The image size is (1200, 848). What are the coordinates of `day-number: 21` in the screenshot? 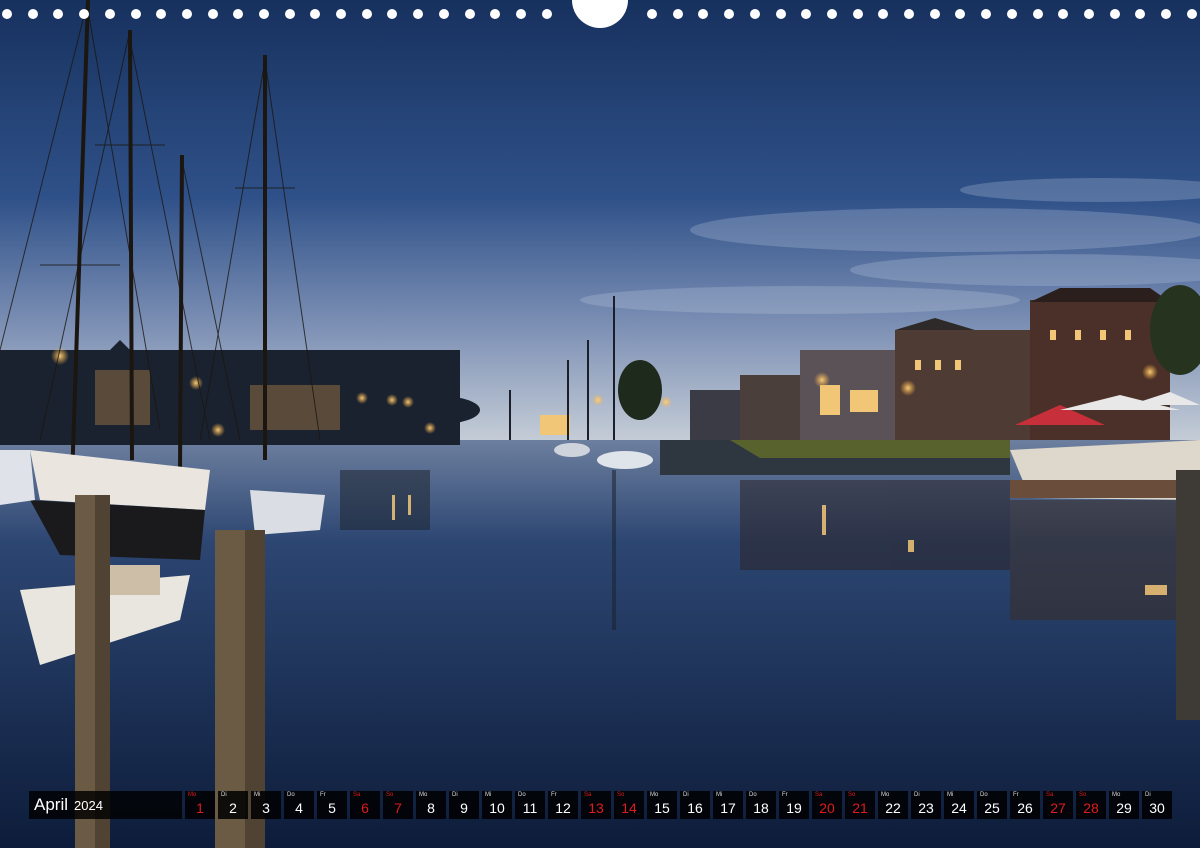 It's located at (860, 808).